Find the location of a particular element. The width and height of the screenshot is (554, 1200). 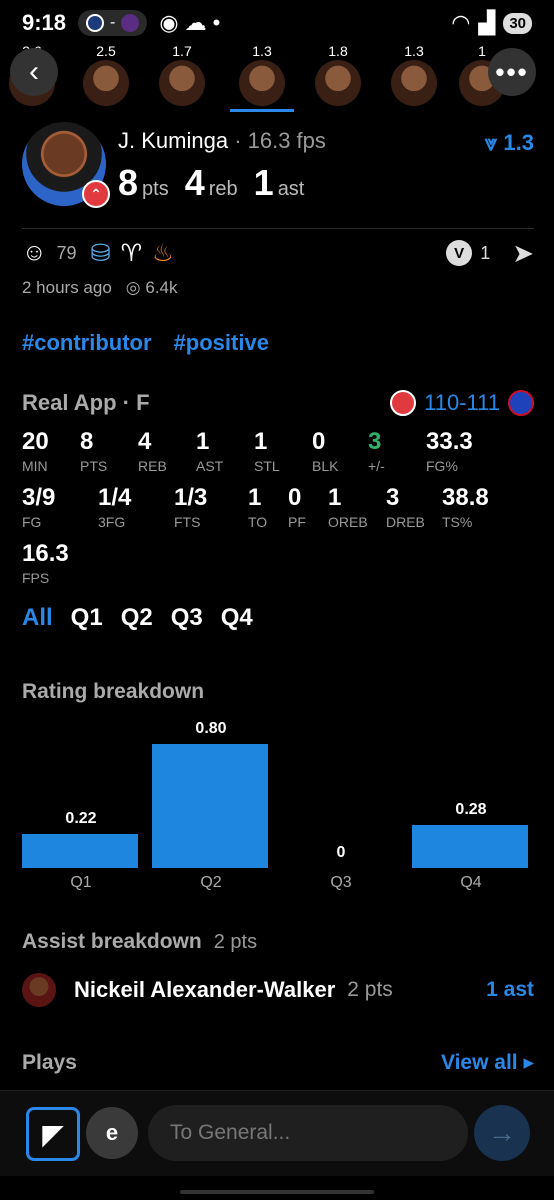

views: ◎ 6.4k is located at coordinates (152, 288).